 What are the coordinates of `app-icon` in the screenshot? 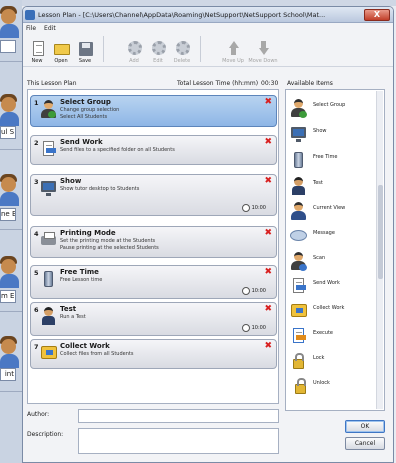 It's located at (30, 14).